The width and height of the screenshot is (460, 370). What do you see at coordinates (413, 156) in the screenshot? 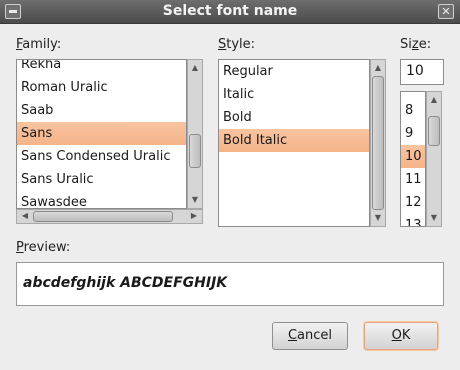
I see `list-item-selected: 10` at bounding box center [413, 156].